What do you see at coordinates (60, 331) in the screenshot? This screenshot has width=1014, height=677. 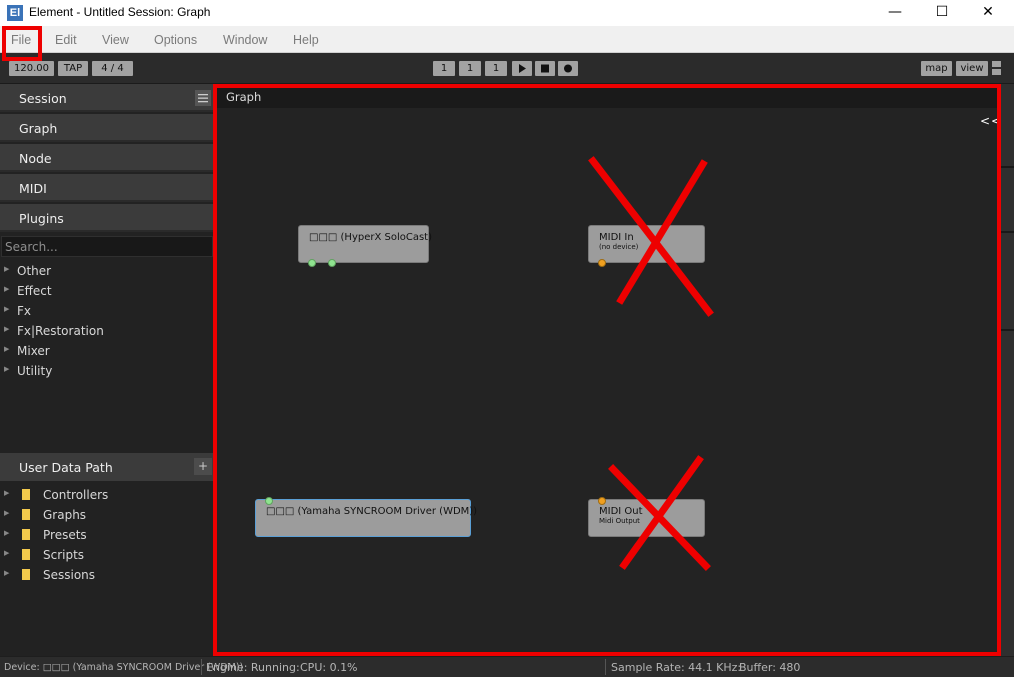 I see `category-label: Fx|Restoration` at bounding box center [60, 331].